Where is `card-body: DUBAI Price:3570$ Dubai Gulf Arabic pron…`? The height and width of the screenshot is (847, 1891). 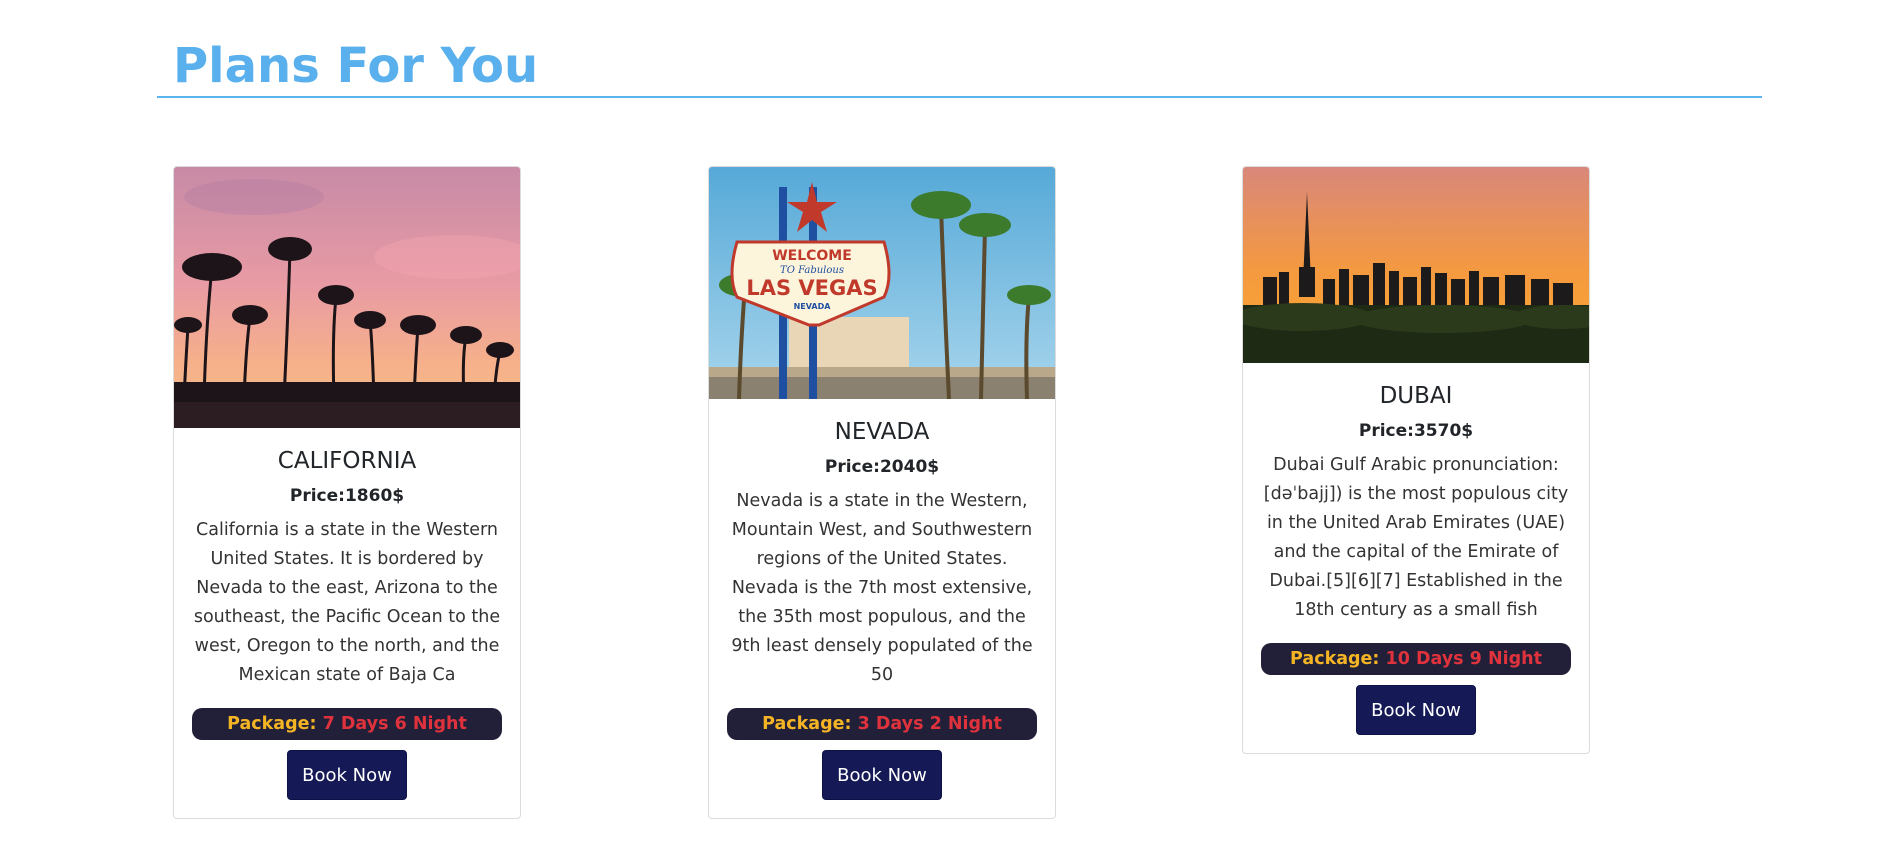 card-body: DUBAI Price:3570$ Dubai Gulf Arabic pron… is located at coordinates (1416, 558).